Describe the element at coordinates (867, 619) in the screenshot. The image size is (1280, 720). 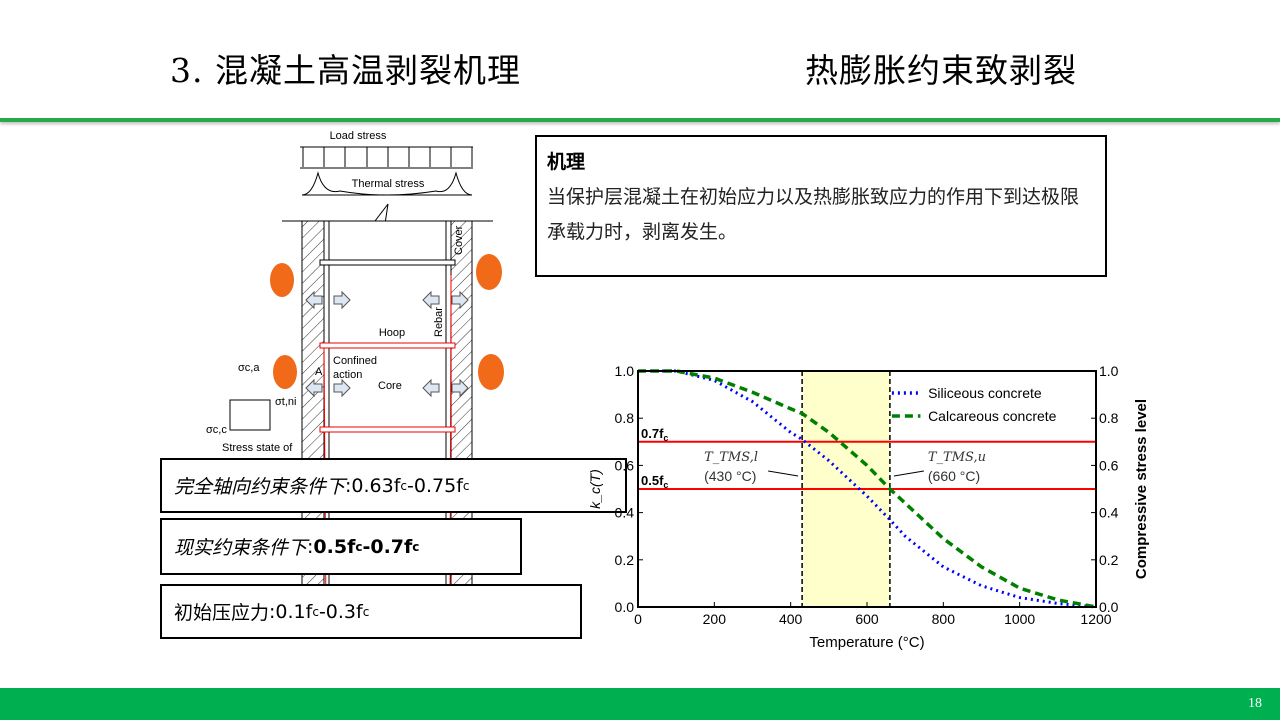
I see `x-tick-label: 600` at that location.